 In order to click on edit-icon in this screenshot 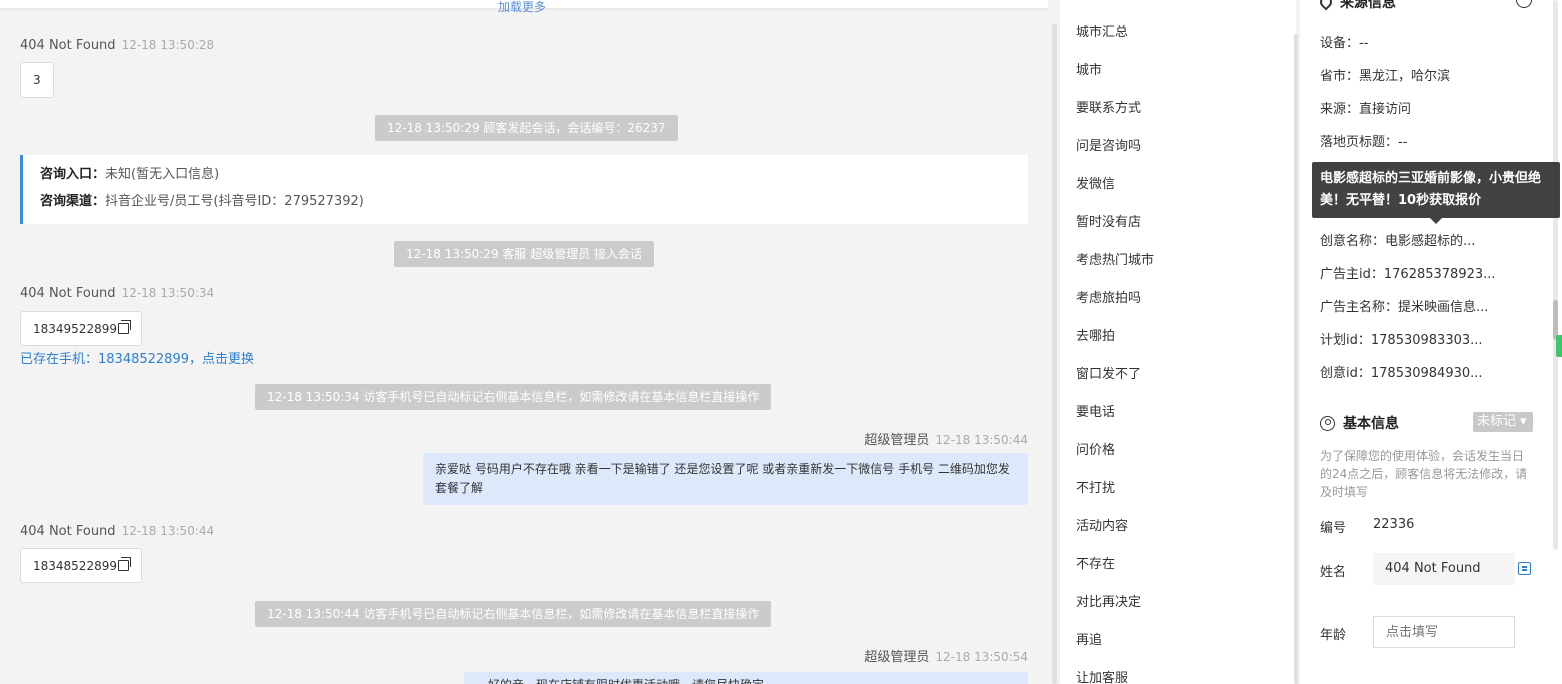, I will do `click(1524, 568)`.